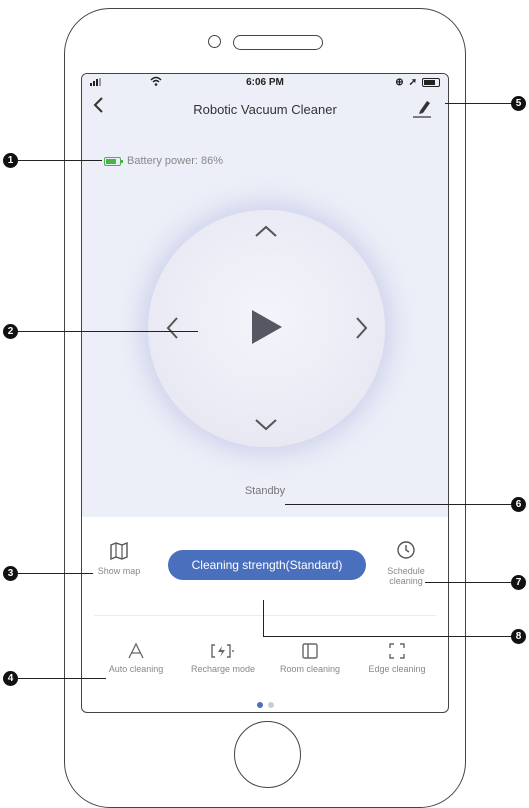 The width and height of the screenshot is (529, 808). Describe the element at coordinates (265, 705) in the screenshot. I see `page-indicator` at that location.